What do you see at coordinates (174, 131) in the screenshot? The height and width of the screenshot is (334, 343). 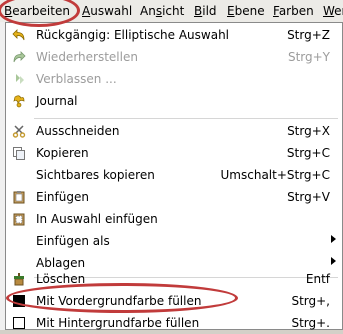 I see `menu-item-cut: Ausschneiden Strg+X` at bounding box center [174, 131].